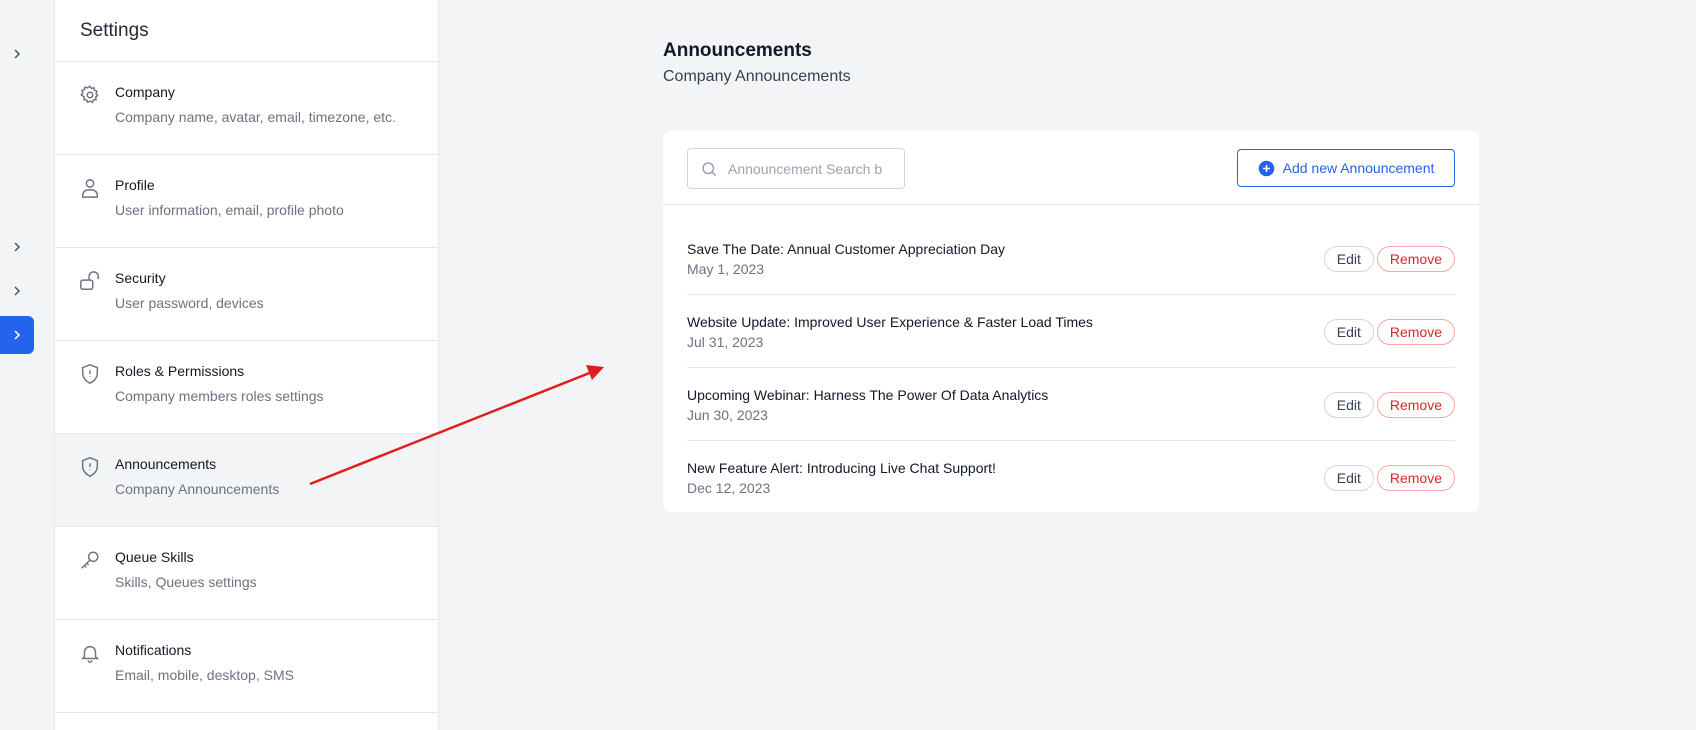 This screenshot has width=1696, height=730. Describe the element at coordinates (186, 582) in the screenshot. I see `settings-item-desc: Skills, Queues settings` at that location.